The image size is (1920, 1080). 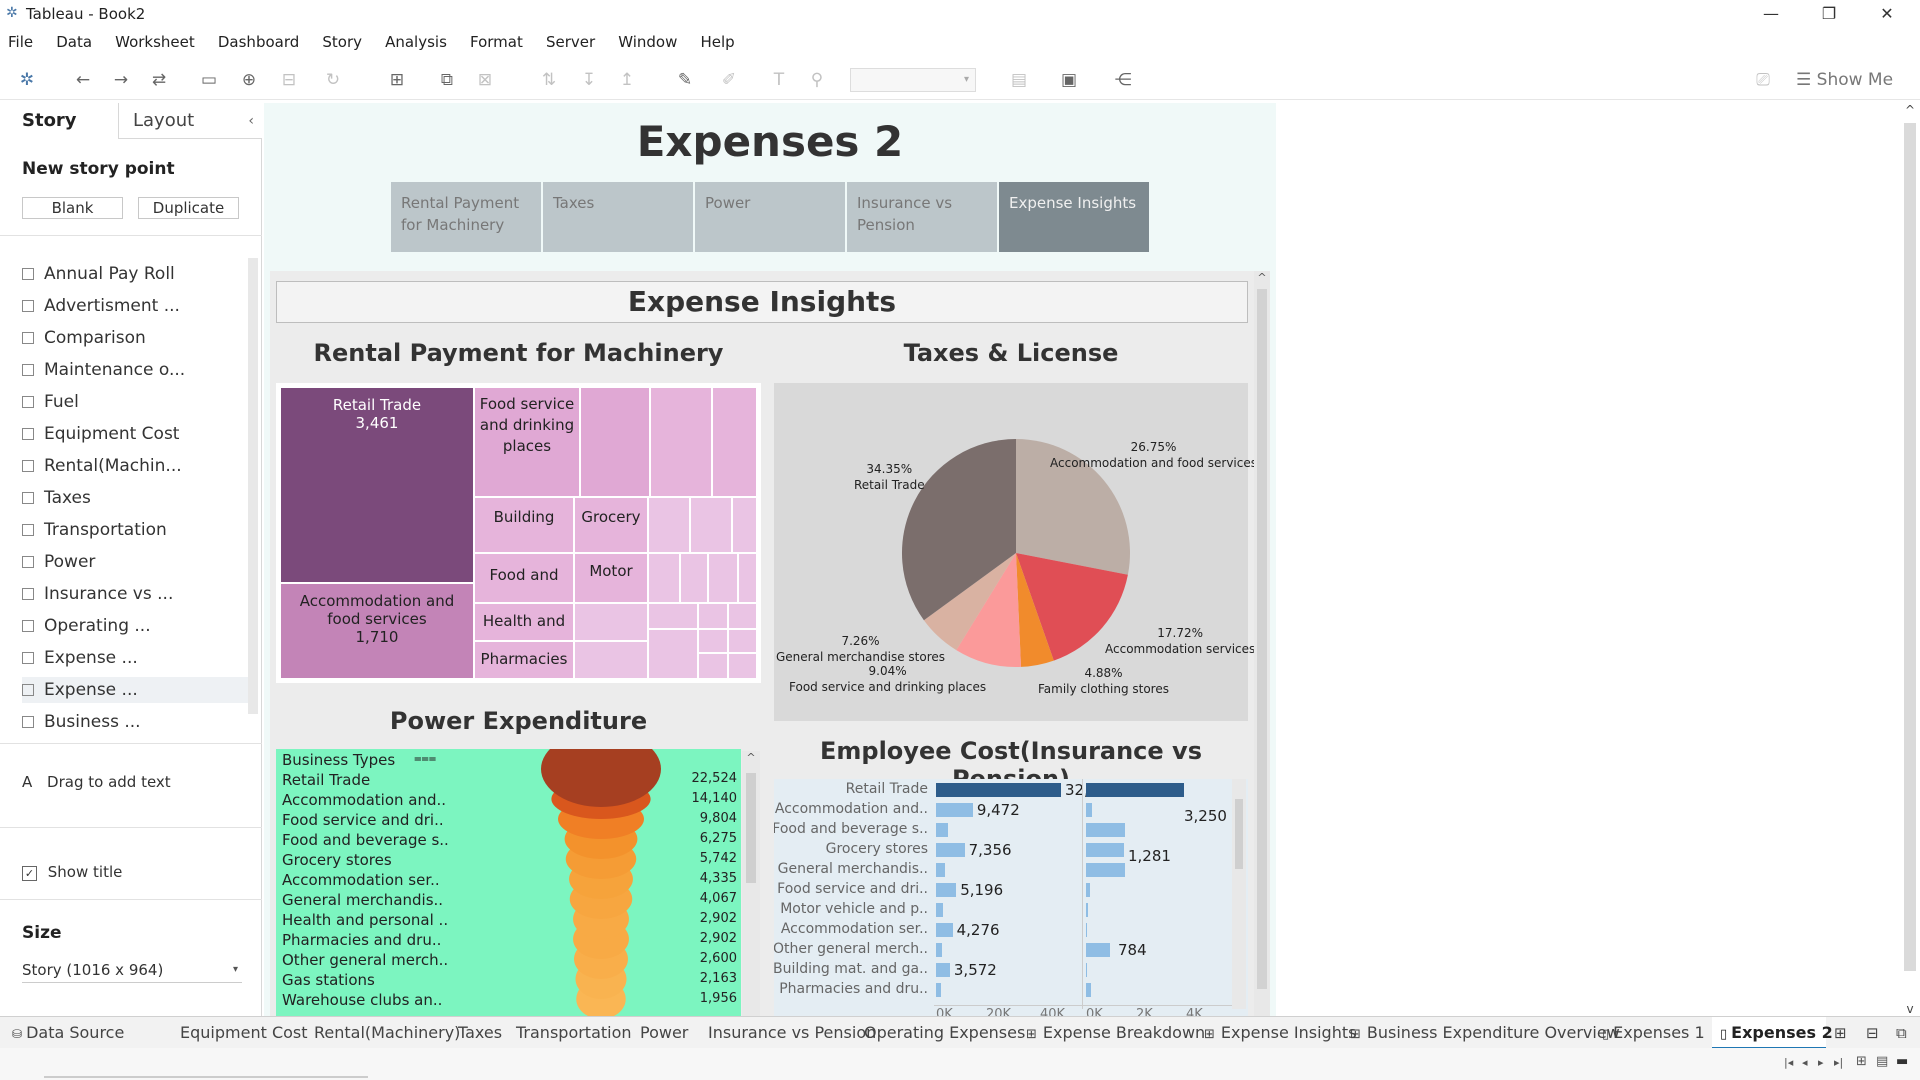 What do you see at coordinates (137, 434) in the screenshot?
I see `sheet-item: Equipment Cost` at bounding box center [137, 434].